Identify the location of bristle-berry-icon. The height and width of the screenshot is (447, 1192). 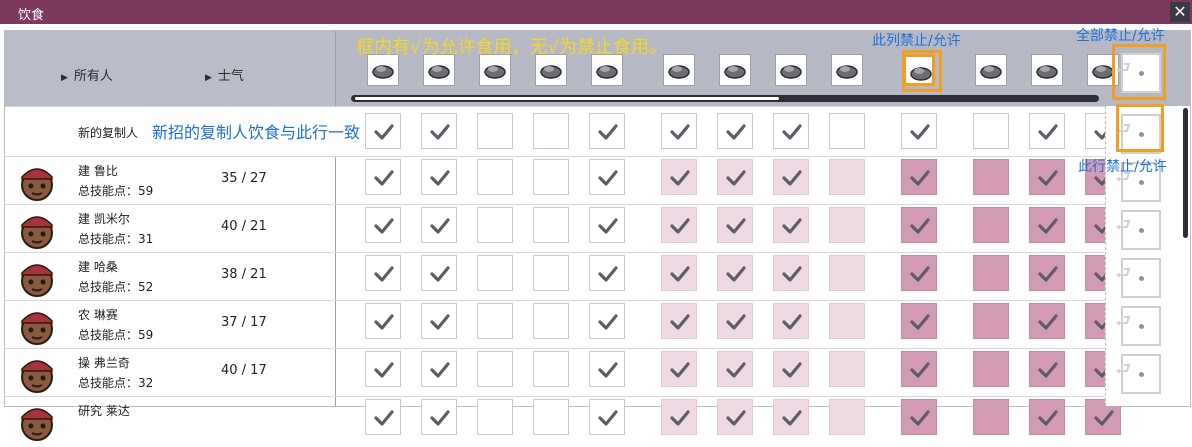
(679, 70).